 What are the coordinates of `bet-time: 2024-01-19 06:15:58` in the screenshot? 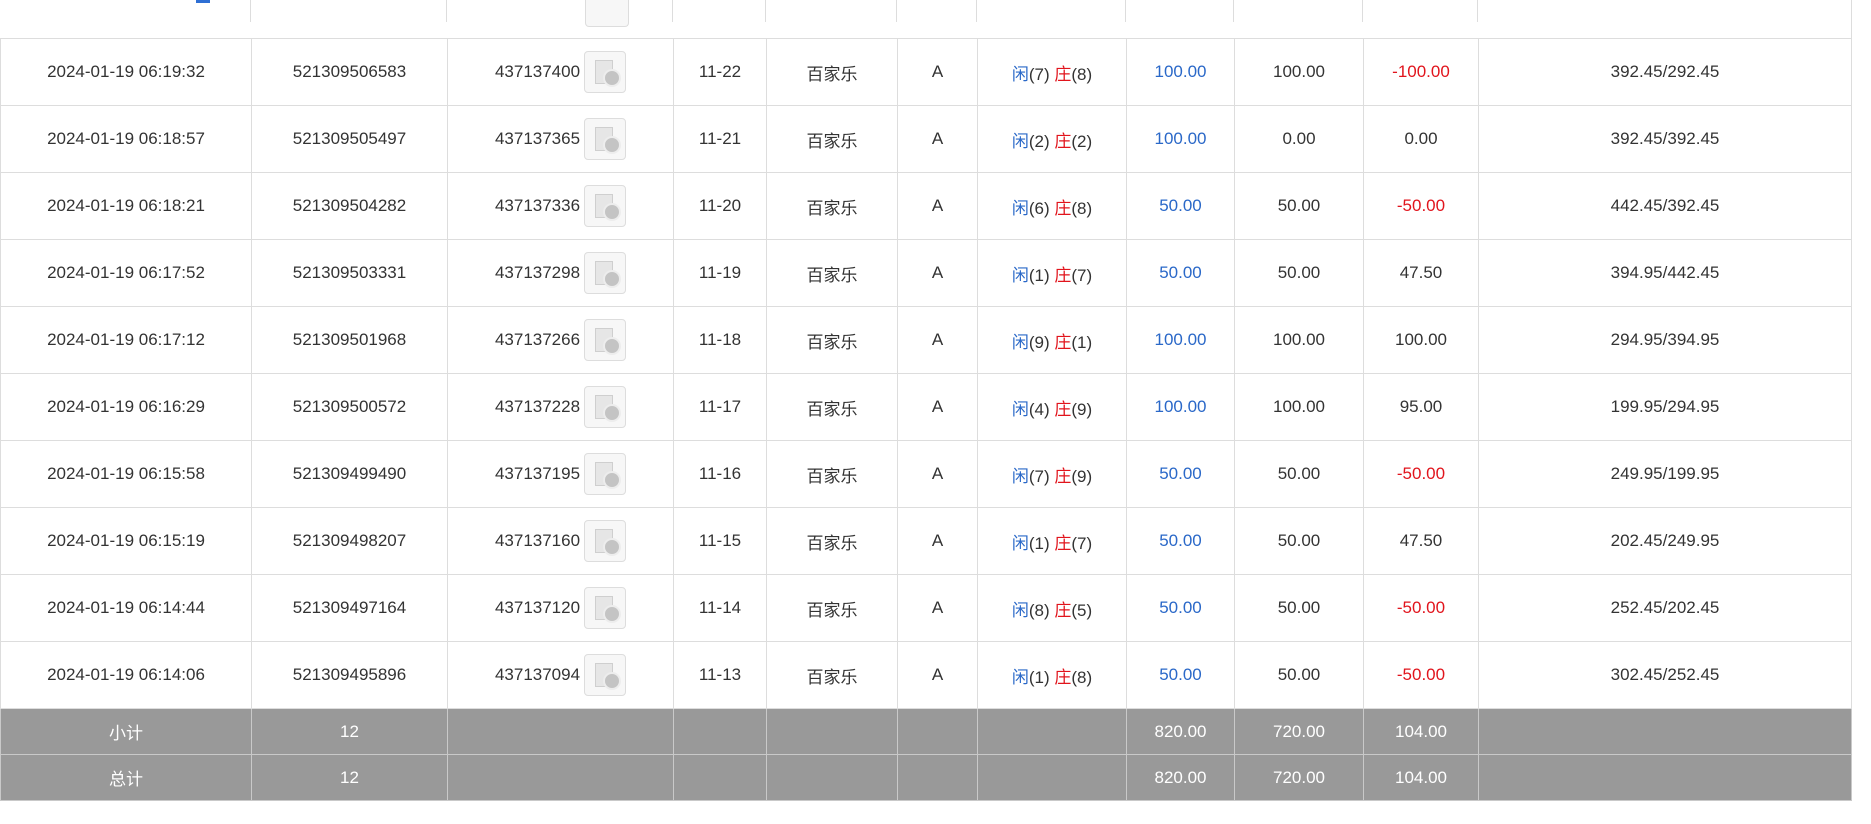 It's located at (126, 474).